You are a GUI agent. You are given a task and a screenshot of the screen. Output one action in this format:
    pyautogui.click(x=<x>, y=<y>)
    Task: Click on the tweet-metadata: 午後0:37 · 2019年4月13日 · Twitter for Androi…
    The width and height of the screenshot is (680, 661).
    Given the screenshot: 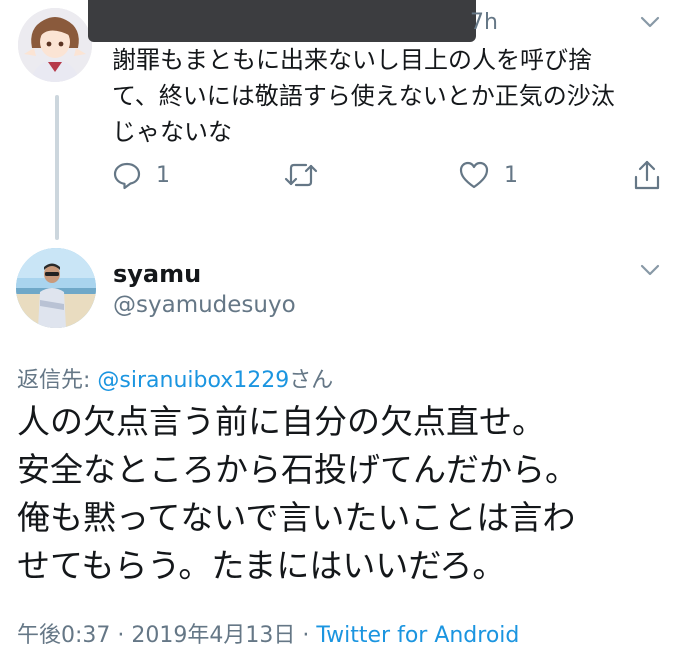 What is the action you would take?
    pyautogui.click(x=268, y=633)
    